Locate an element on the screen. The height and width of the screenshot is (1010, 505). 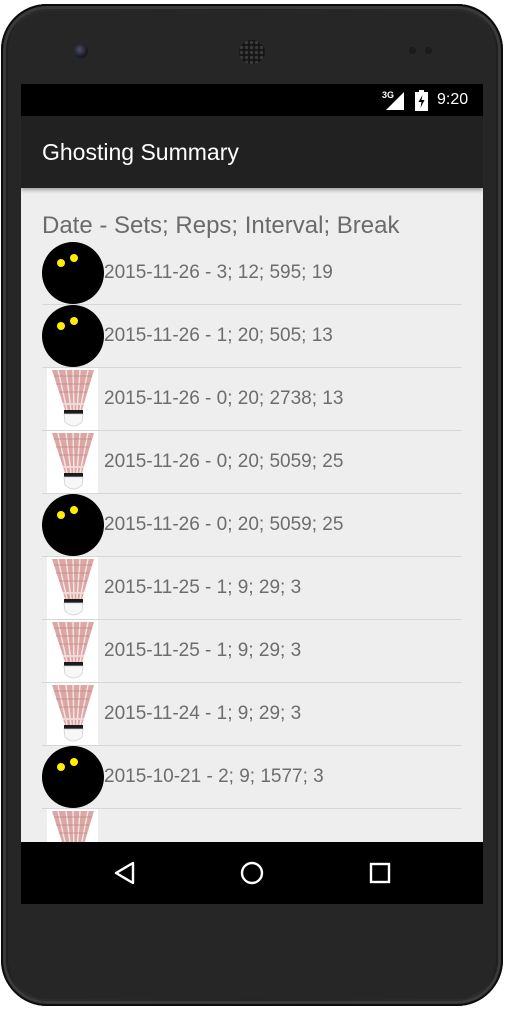
earpiece-speaker is located at coordinates (252, 52).